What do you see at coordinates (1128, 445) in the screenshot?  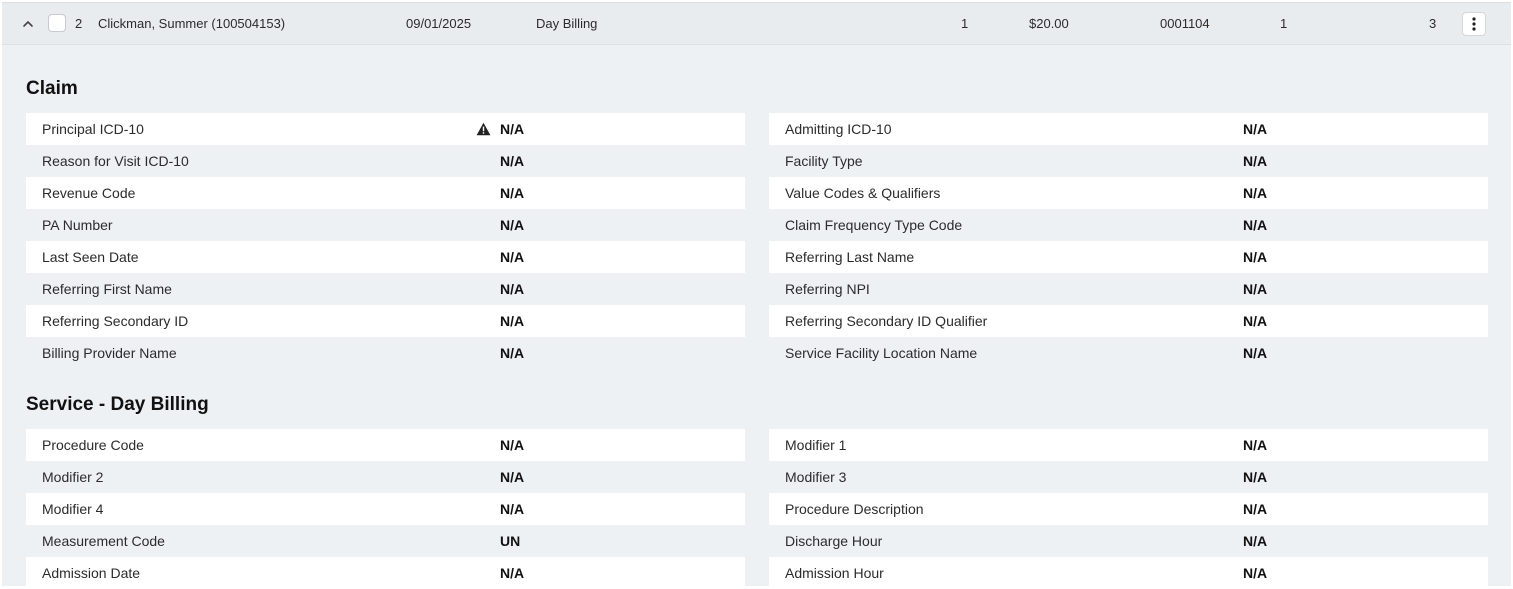 I see `field-row: Modifier 1 N/A` at bounding box center [1128, 445].